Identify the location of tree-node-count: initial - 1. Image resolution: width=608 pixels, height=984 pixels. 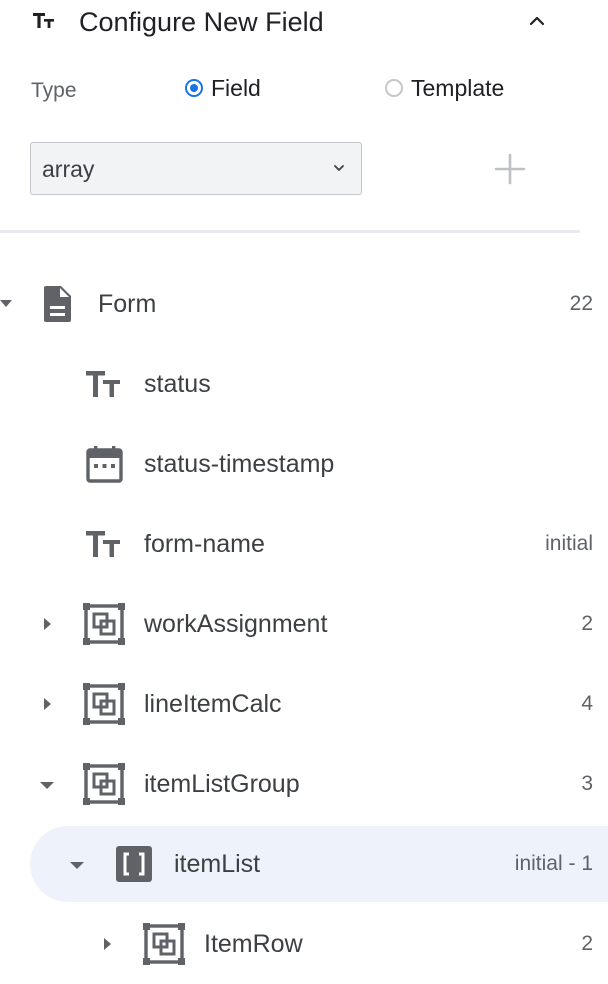
(553, 863).